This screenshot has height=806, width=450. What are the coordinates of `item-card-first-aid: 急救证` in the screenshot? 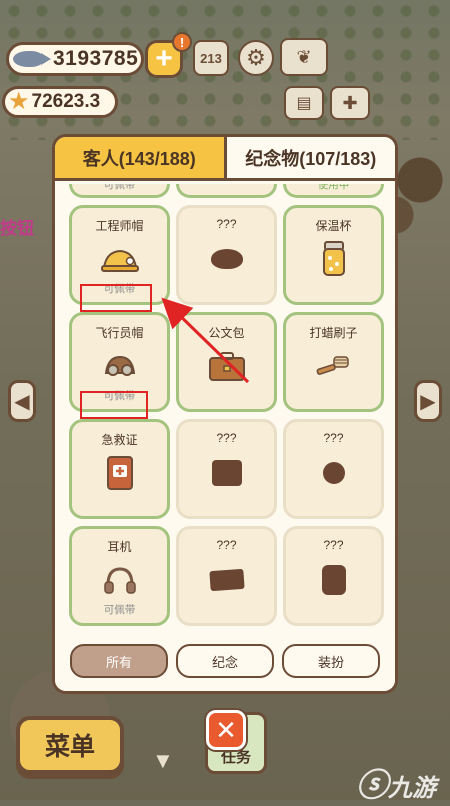 It's located at (119, 469).